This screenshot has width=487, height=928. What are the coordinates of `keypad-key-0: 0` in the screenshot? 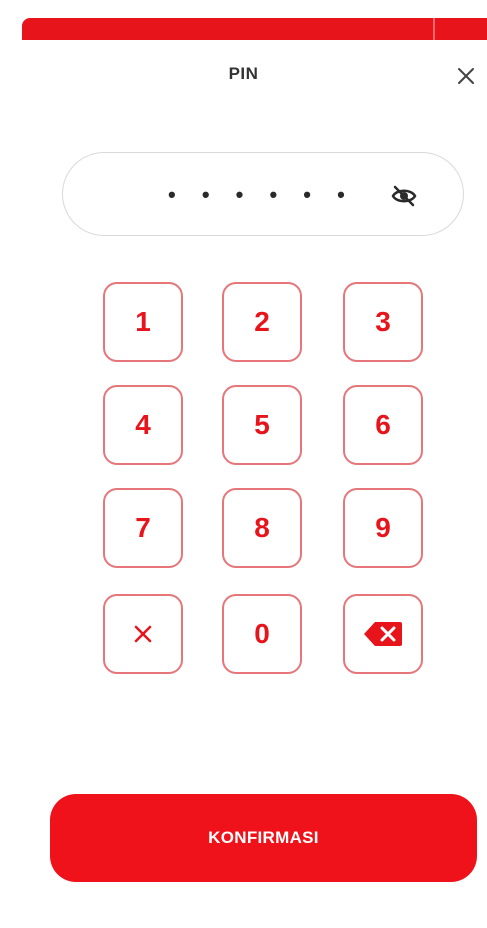 It's located at (262, 634).